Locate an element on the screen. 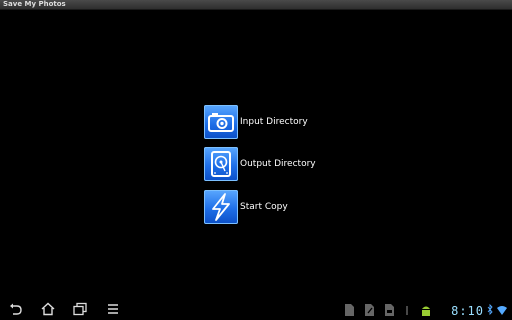  camera-tile is located at coordinates (221, 122).